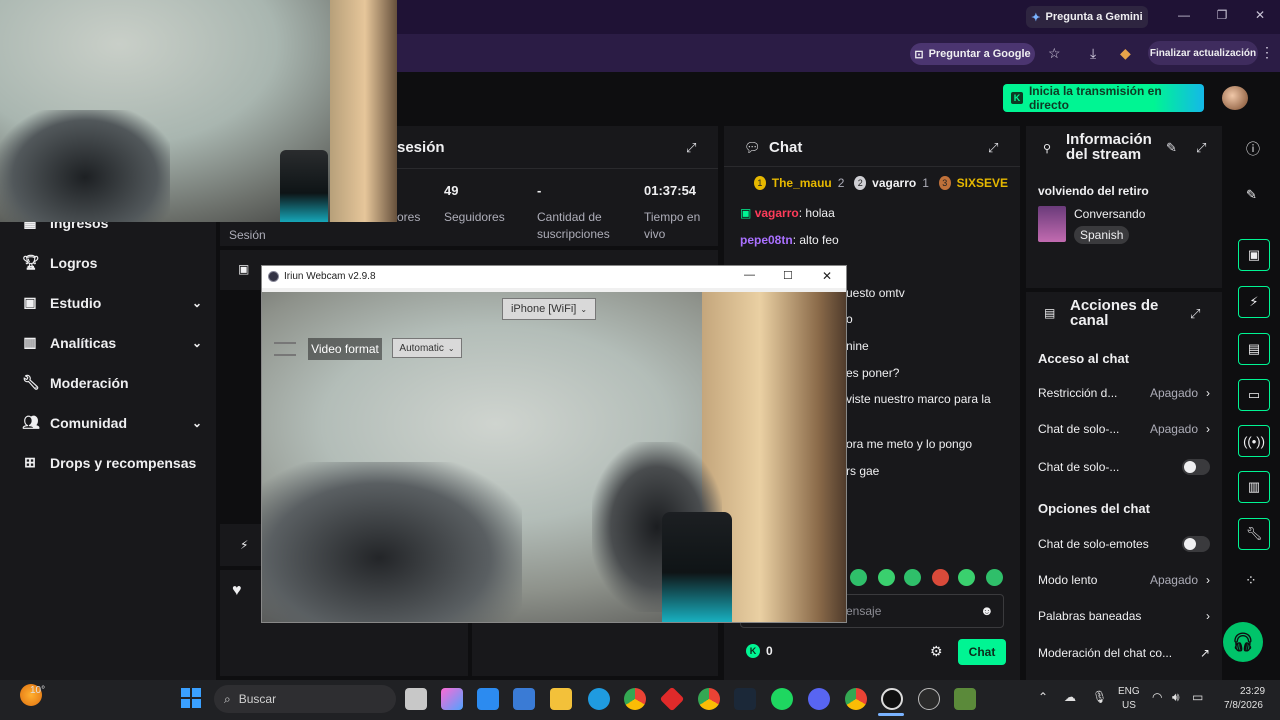  Describe the element at coordinates (1124, 429) in the screenshot. I see `action-row: Chat de solo-... Apagado ›` at that location.